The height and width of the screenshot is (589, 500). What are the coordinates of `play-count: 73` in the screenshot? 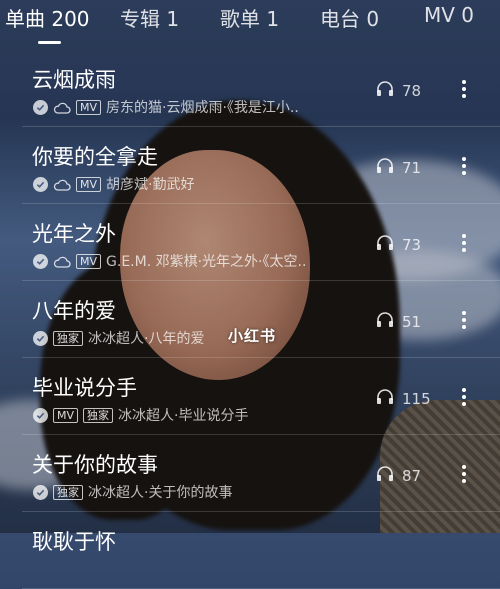 It's located at (403, 244).